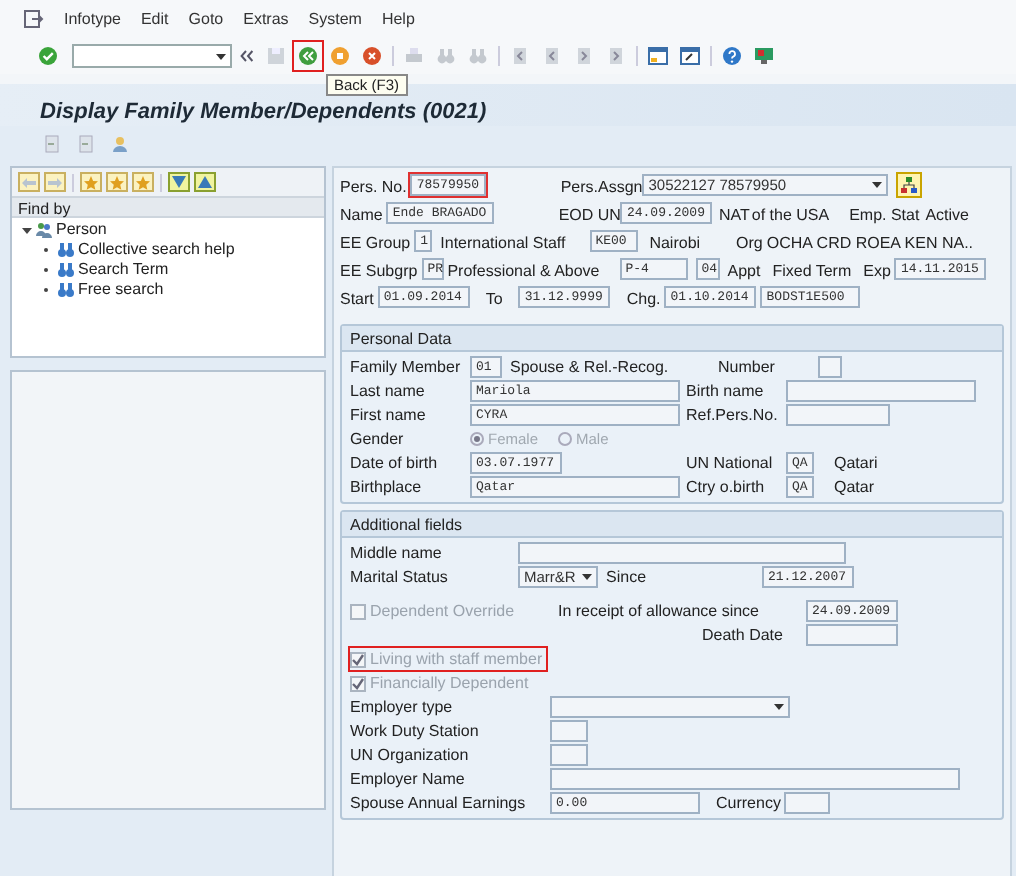  I want to click on expand-icon, so click(179, 182).